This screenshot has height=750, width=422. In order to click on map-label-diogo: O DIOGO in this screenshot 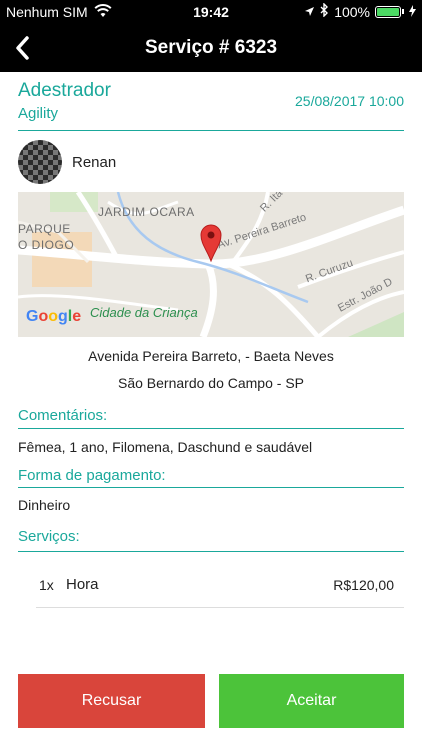, I will do `click(46, 245)`.